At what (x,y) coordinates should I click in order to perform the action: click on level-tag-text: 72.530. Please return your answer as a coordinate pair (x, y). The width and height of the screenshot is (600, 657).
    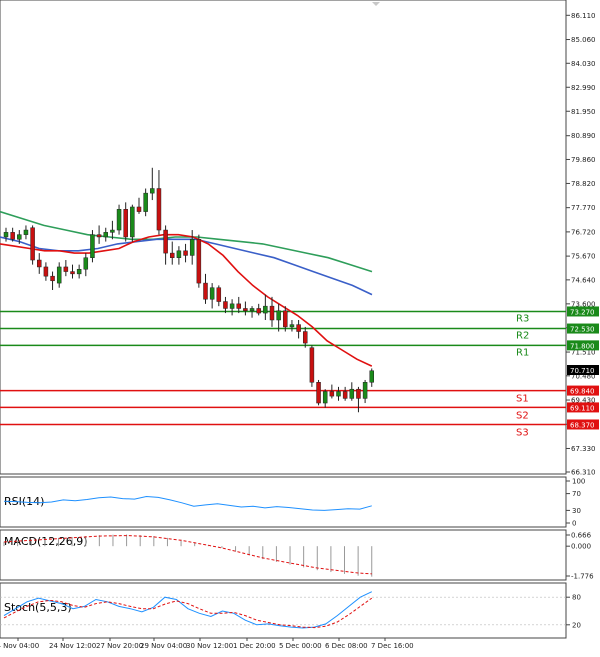
    Looking at the image, I should click on (582, 330).